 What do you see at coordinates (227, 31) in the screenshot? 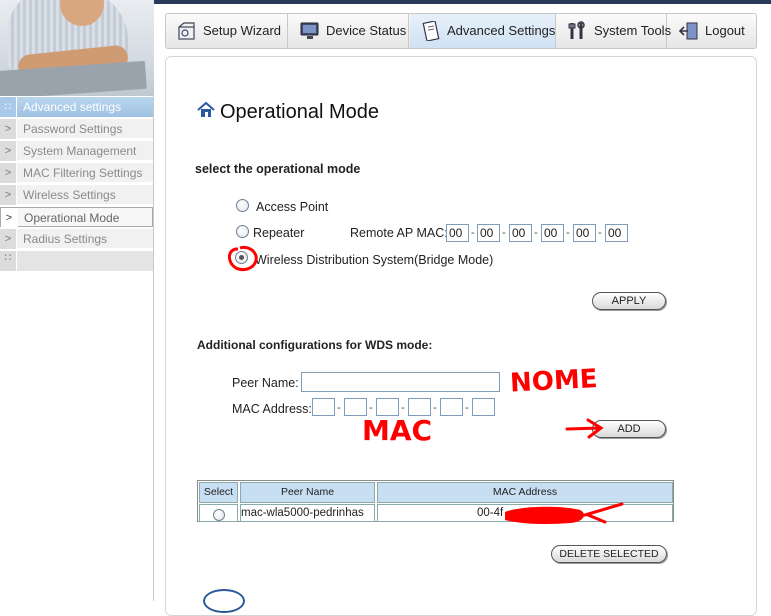
I see `tab-setup-wizard: Setup Wizard` at bounding box center [227, 31].